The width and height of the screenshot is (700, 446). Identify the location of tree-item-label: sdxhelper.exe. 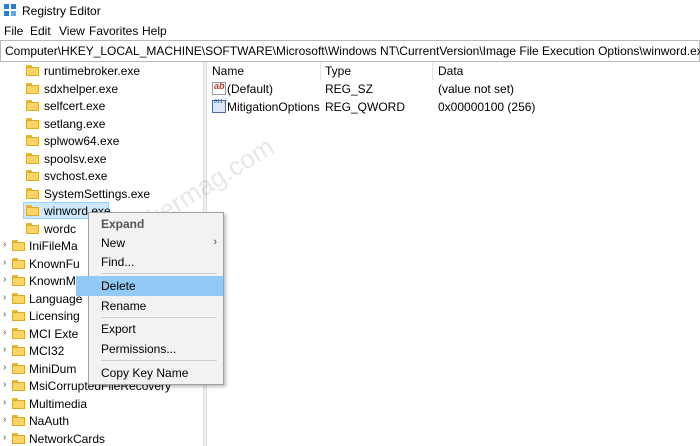
(81, 88).